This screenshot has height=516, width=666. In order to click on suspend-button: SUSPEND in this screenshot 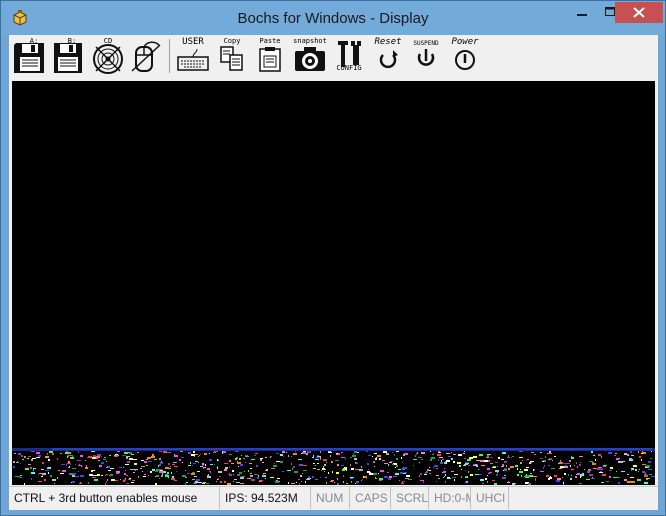, I will do `click(426, 56)`.